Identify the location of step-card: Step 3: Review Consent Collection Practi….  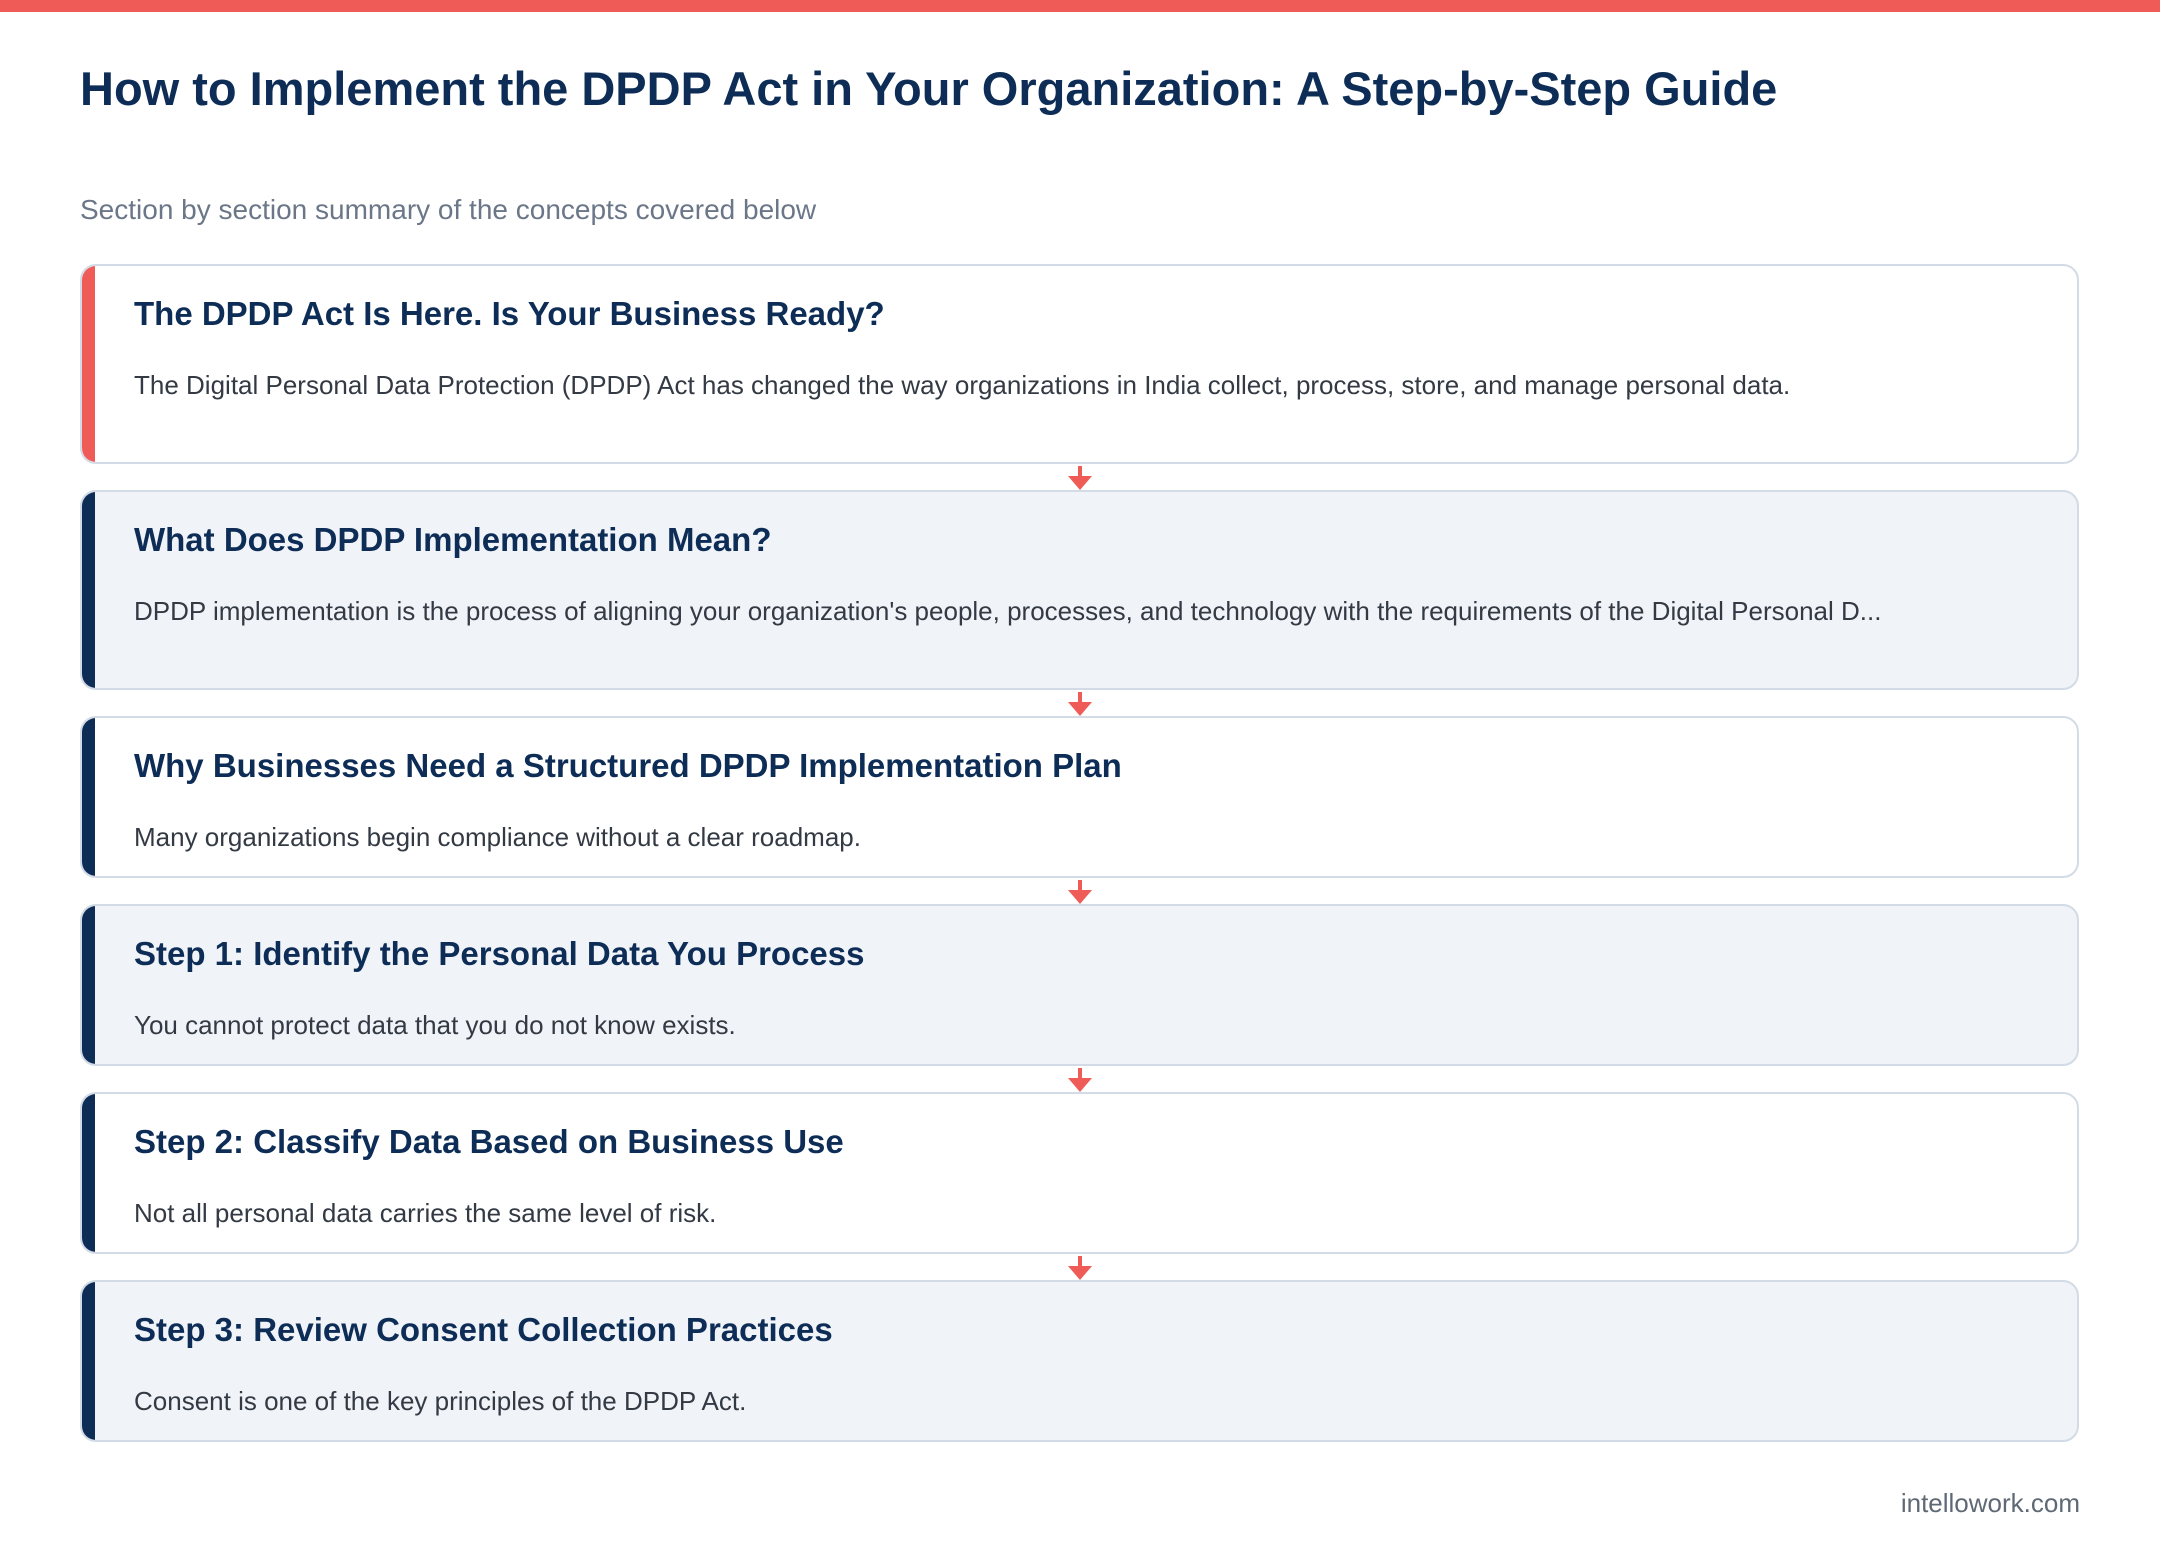
(1079, 1361).